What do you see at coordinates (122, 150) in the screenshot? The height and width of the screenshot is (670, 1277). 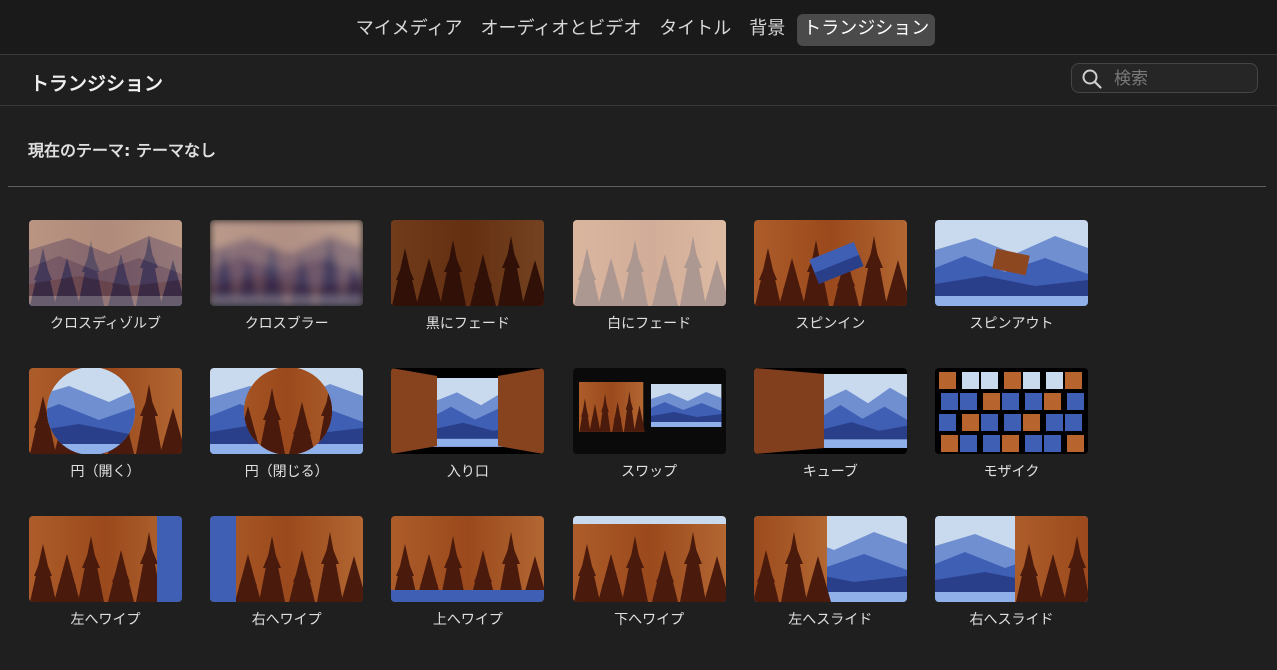 I see `current-theme-label: 現在のテーマ: テーマなし` at bounding box center [122, 150].